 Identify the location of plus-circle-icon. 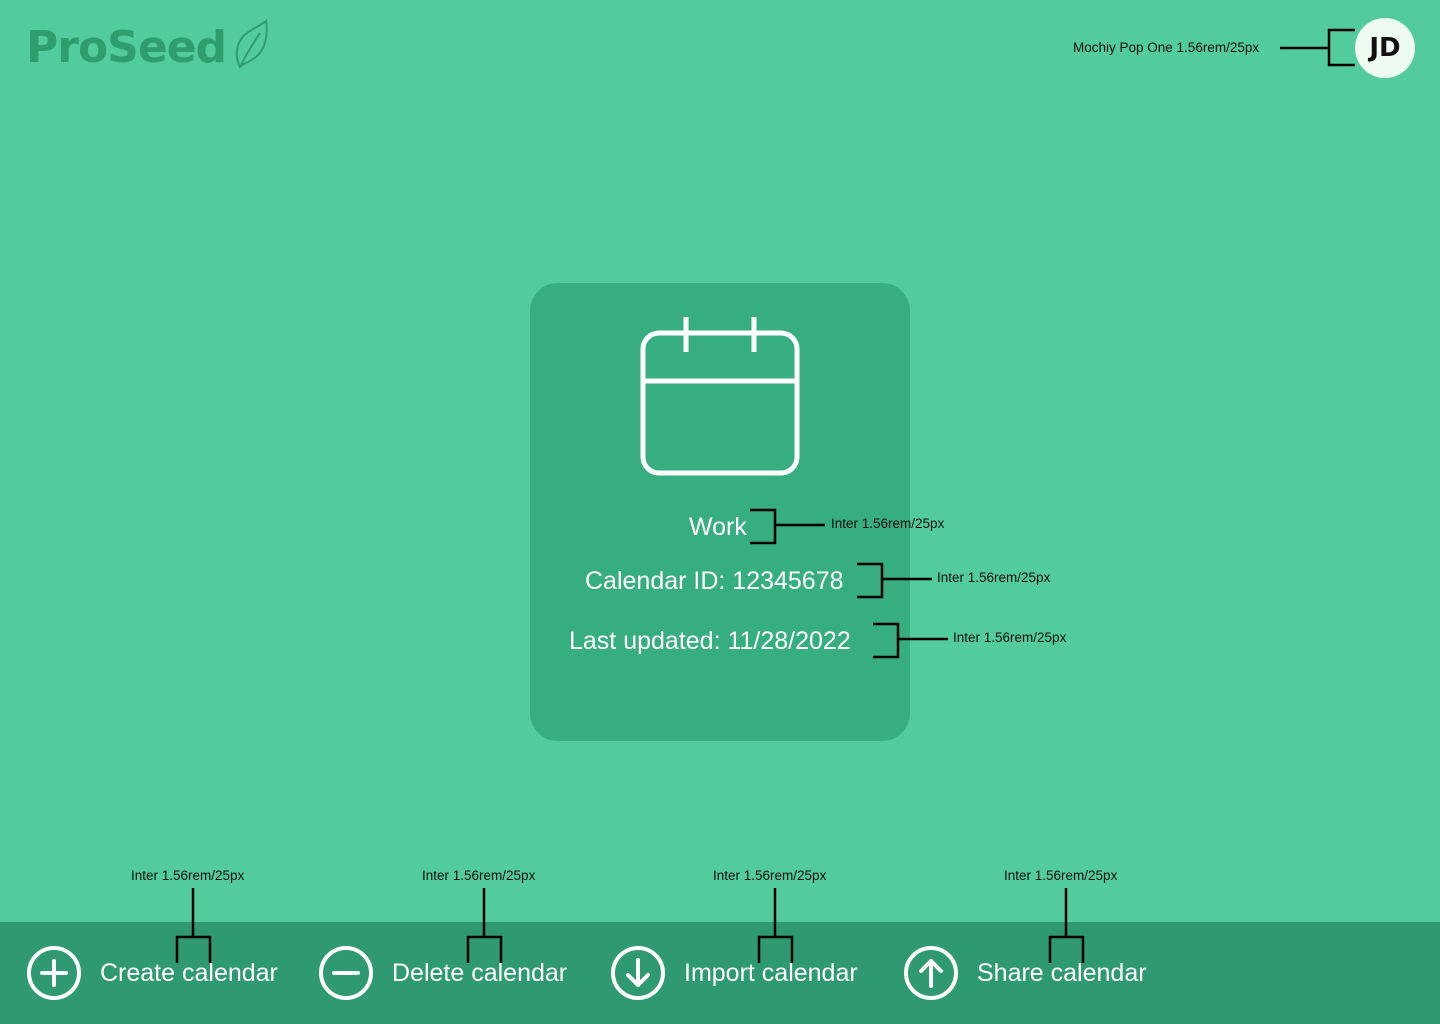
(54, 973).